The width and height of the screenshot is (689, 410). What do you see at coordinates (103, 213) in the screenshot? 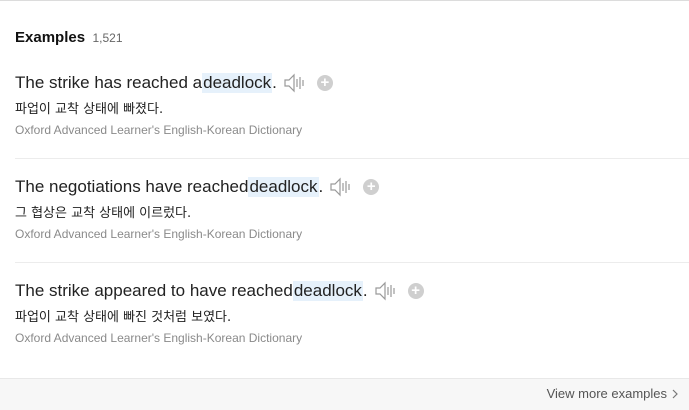
I see `example-translation: 그 협상은 교착 상태에 이르렀다.` at bounding box center [103, 213].